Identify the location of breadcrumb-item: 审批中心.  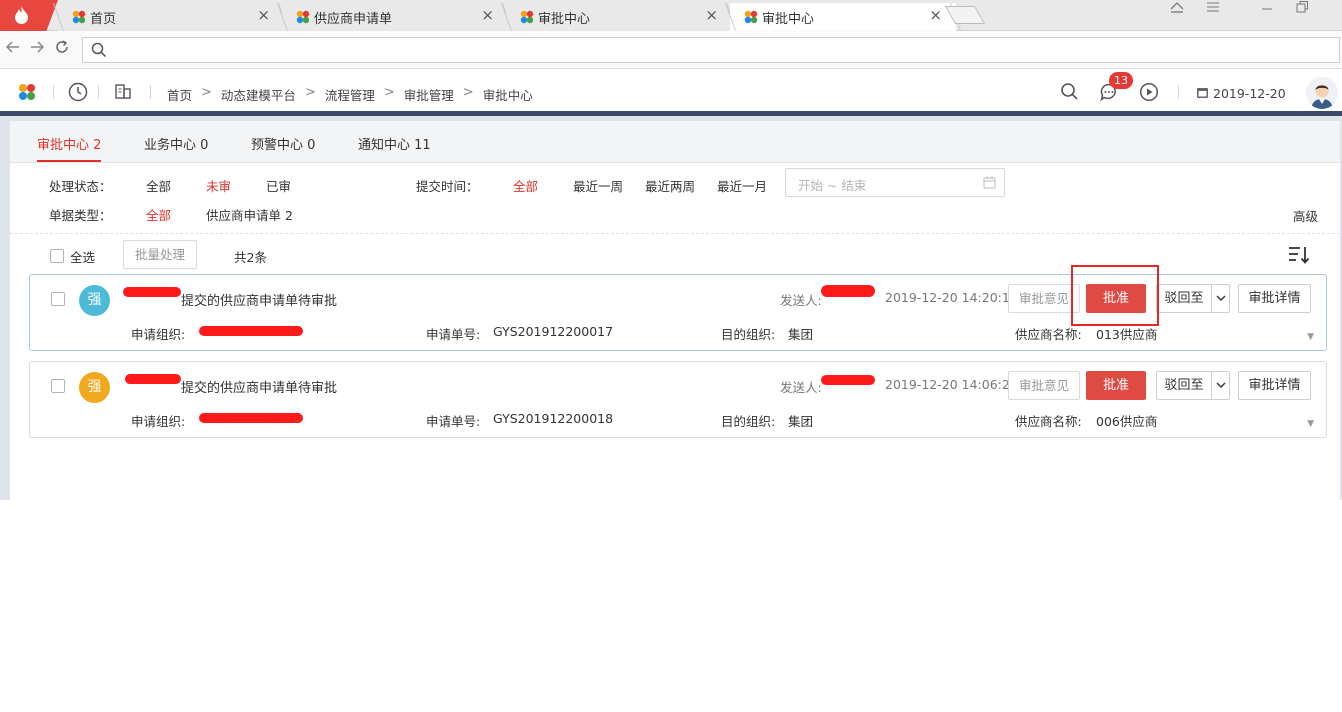
(508, 94).